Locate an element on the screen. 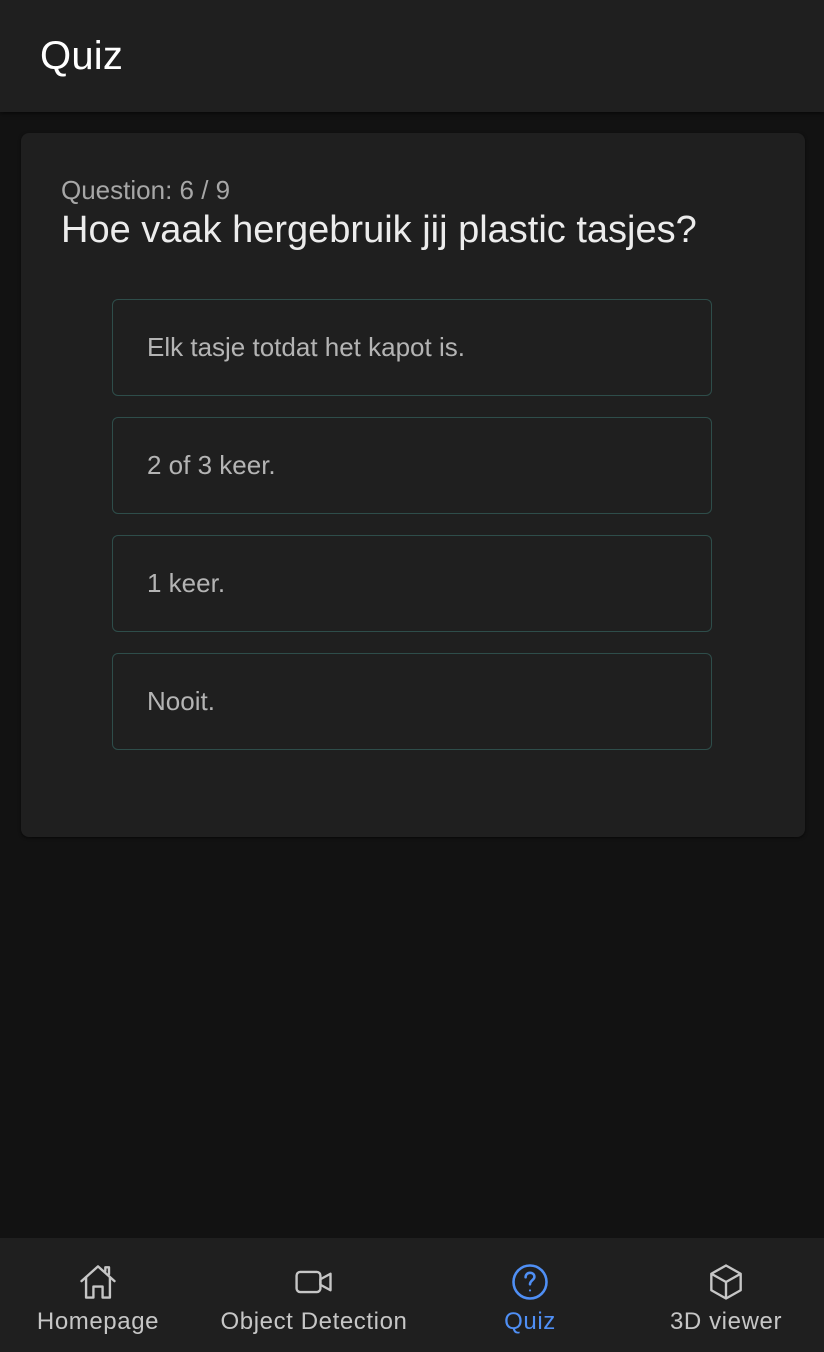 The image size is (824, 1352). nav-label-quiz: Quiz is located at coordinates (530, 1321).